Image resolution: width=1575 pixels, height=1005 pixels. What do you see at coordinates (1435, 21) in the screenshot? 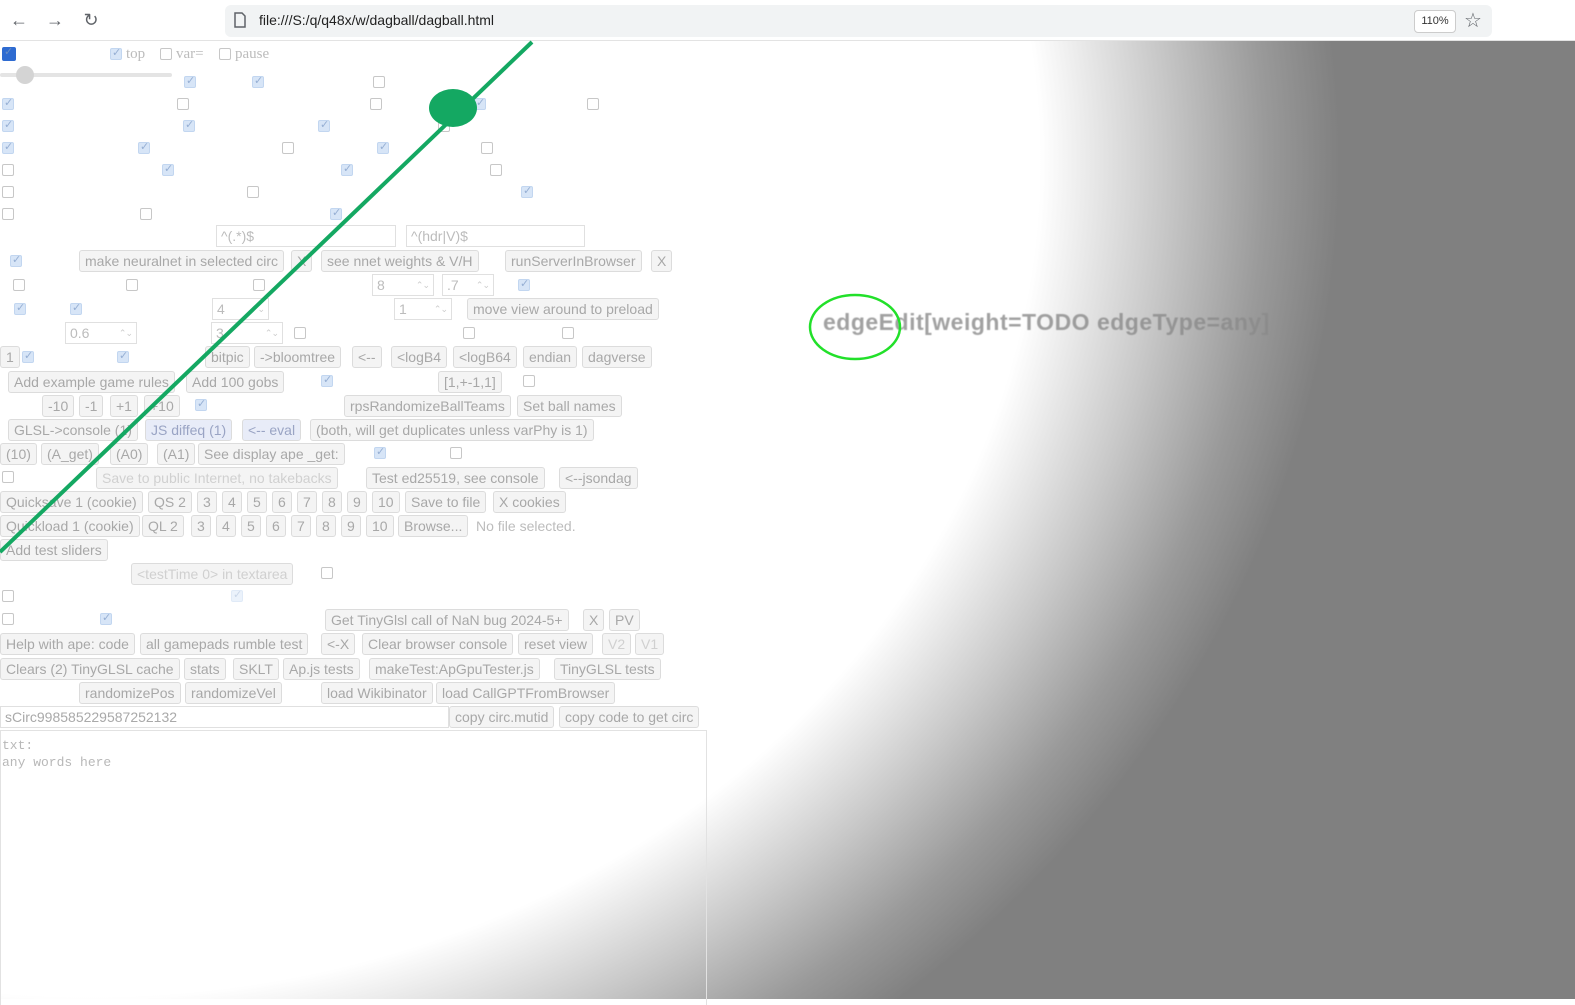
I see `zoom-indicator: 110%` at bounding box center [1435, 21].